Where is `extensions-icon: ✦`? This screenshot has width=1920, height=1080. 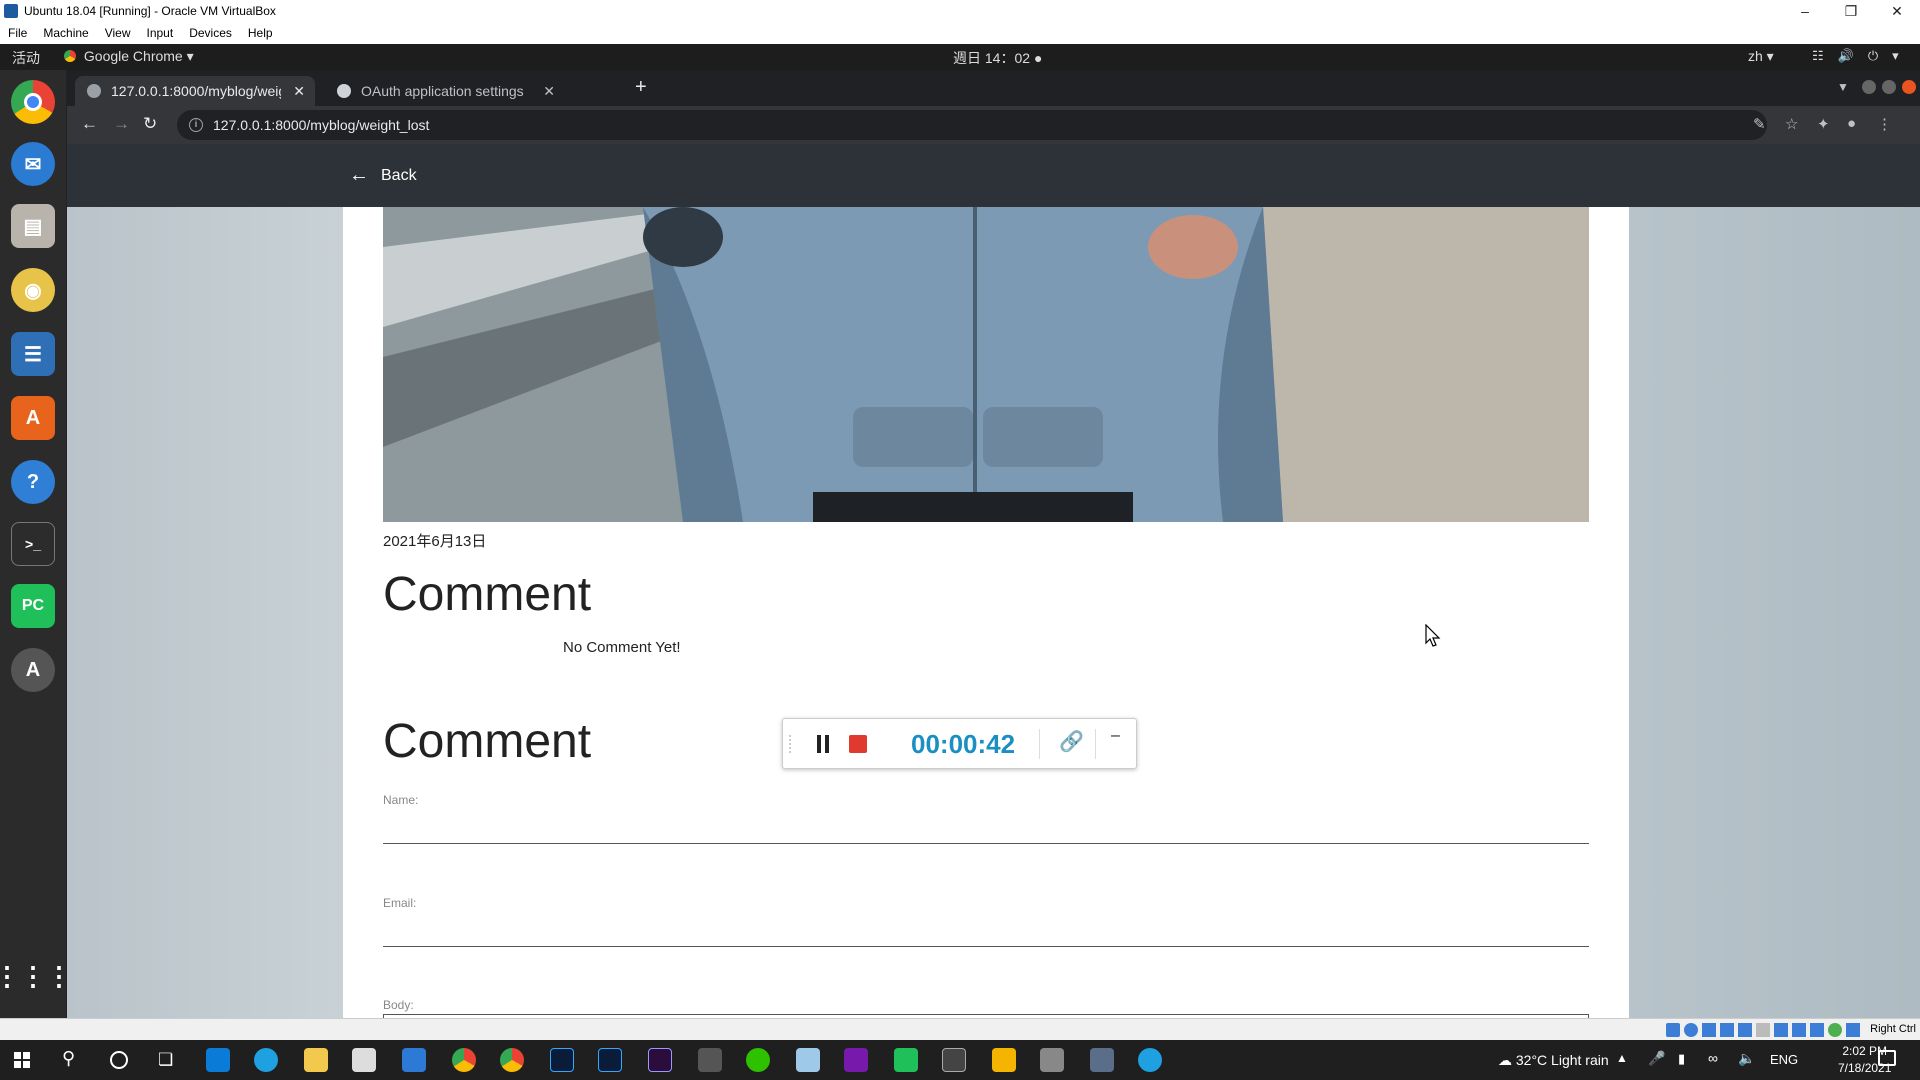 extensions-icon: ✦ is located at coordinates (1823, 124).